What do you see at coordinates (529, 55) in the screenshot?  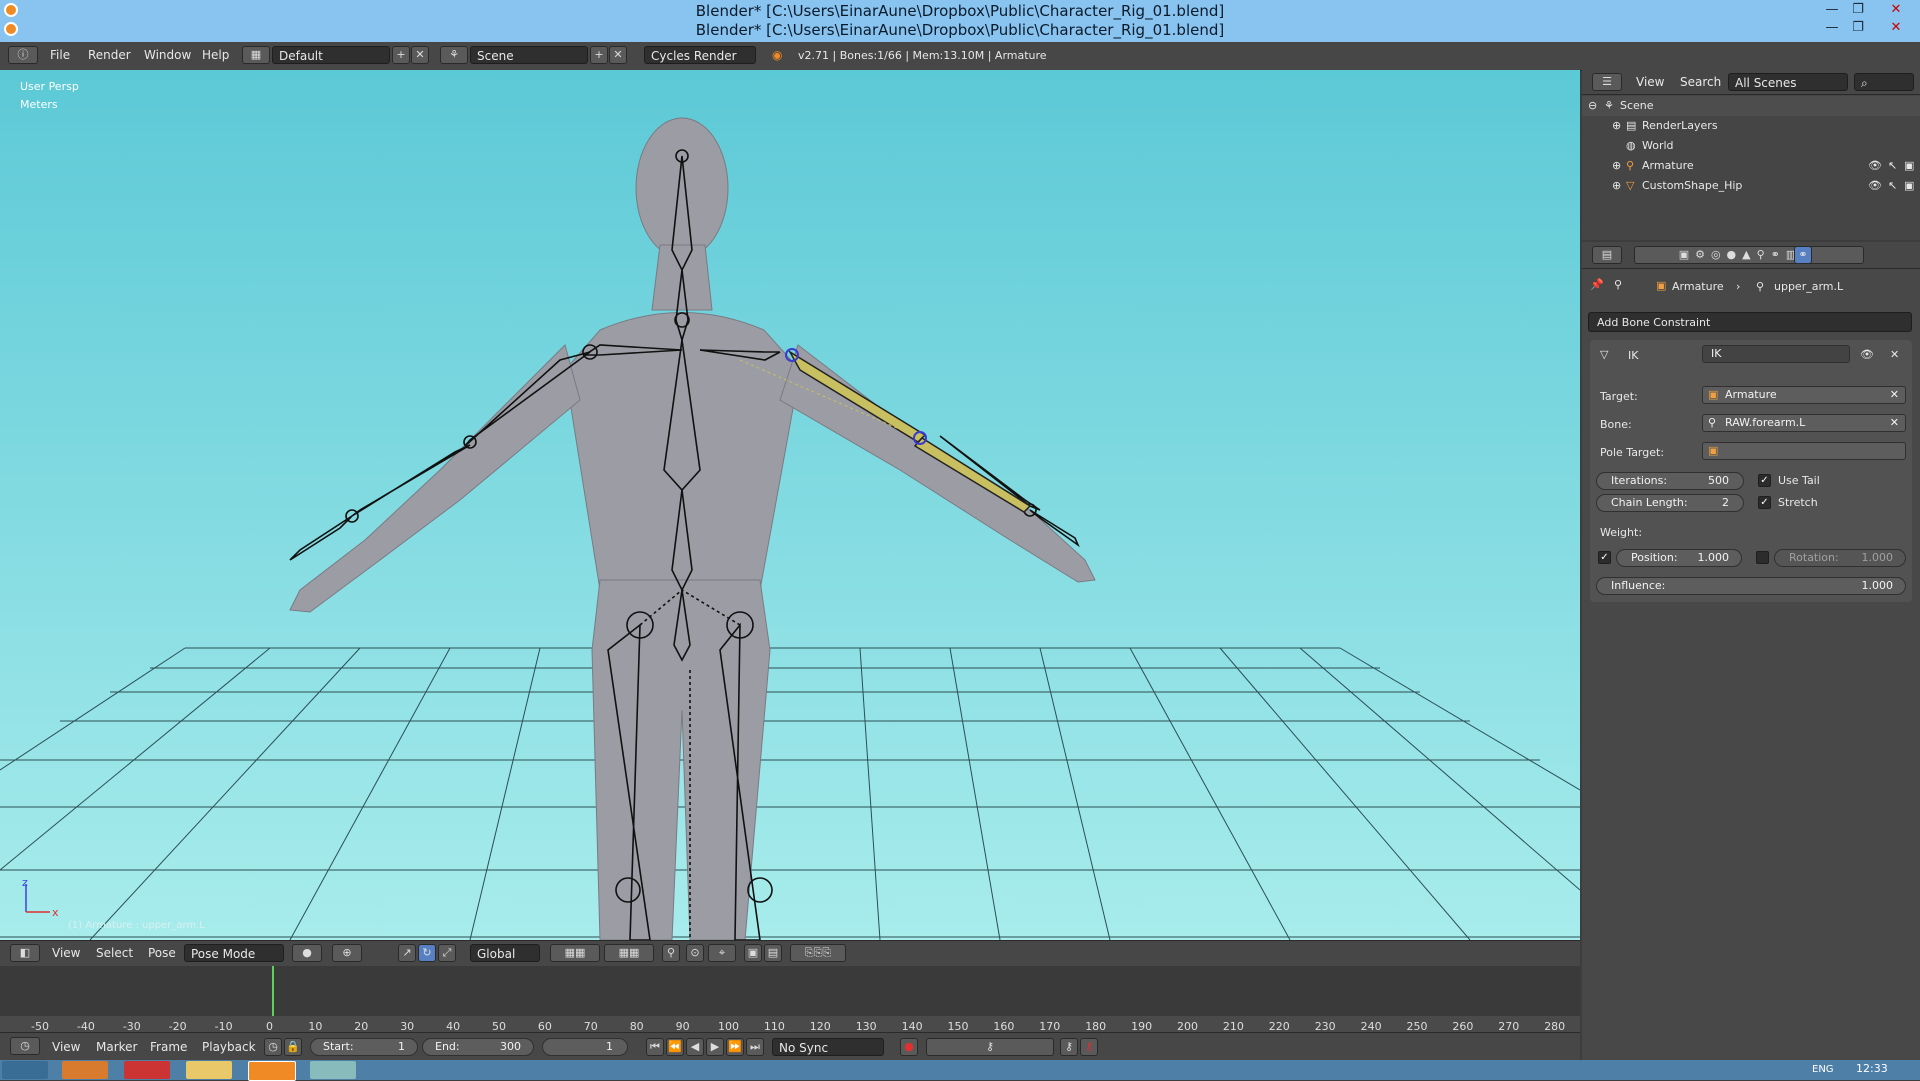 I see `scene-select: Scene` at bounding box center [529, 55].